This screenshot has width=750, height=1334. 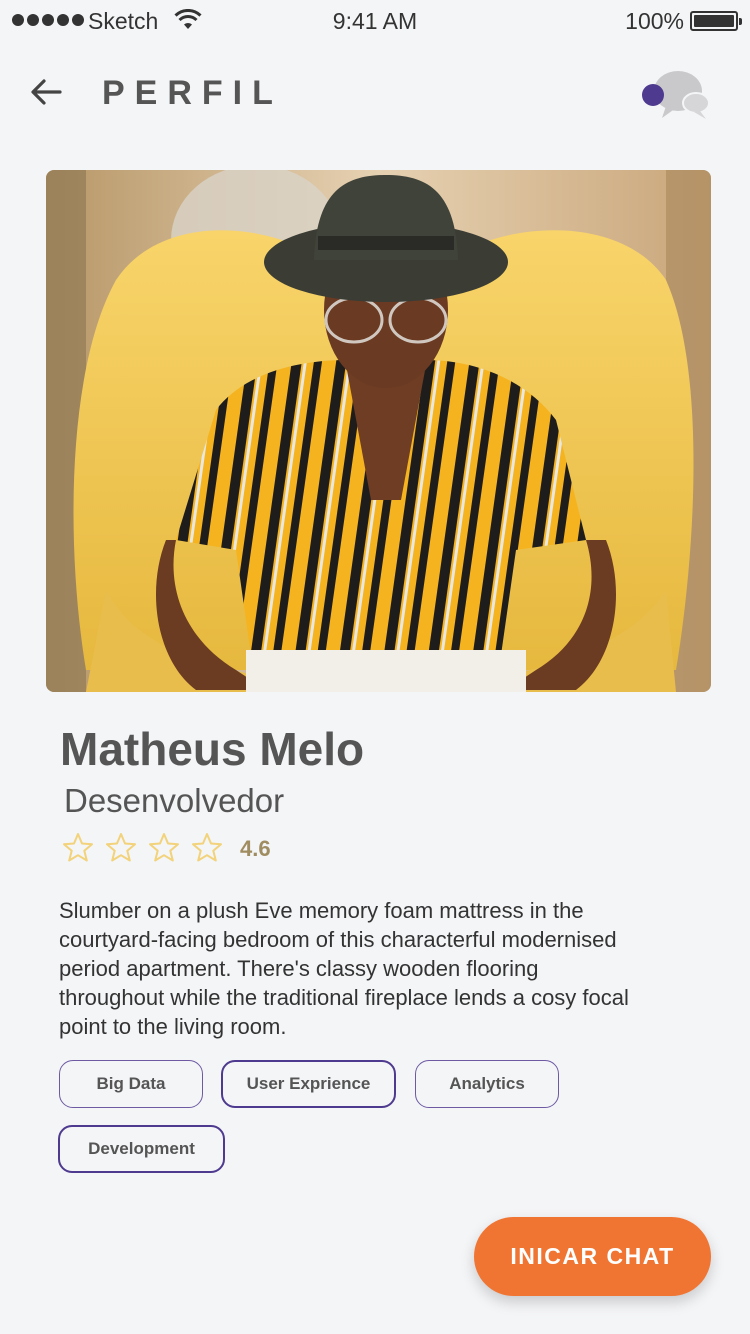 I want to click on notification-dot, so click(x=653, y=95).